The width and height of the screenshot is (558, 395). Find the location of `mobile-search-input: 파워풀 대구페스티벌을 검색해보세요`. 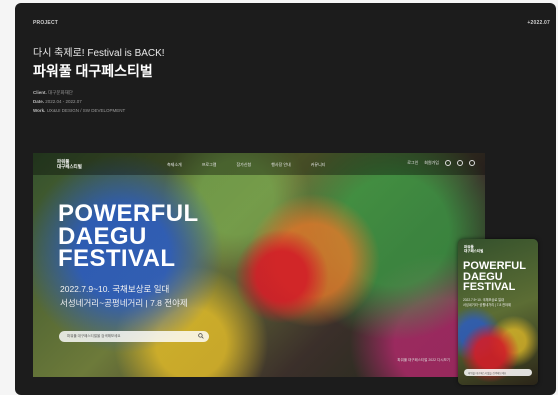

mobile-search-input: 파워풀 대구페스티벌을 검색해보세요 is located at coordinates (498, 372).